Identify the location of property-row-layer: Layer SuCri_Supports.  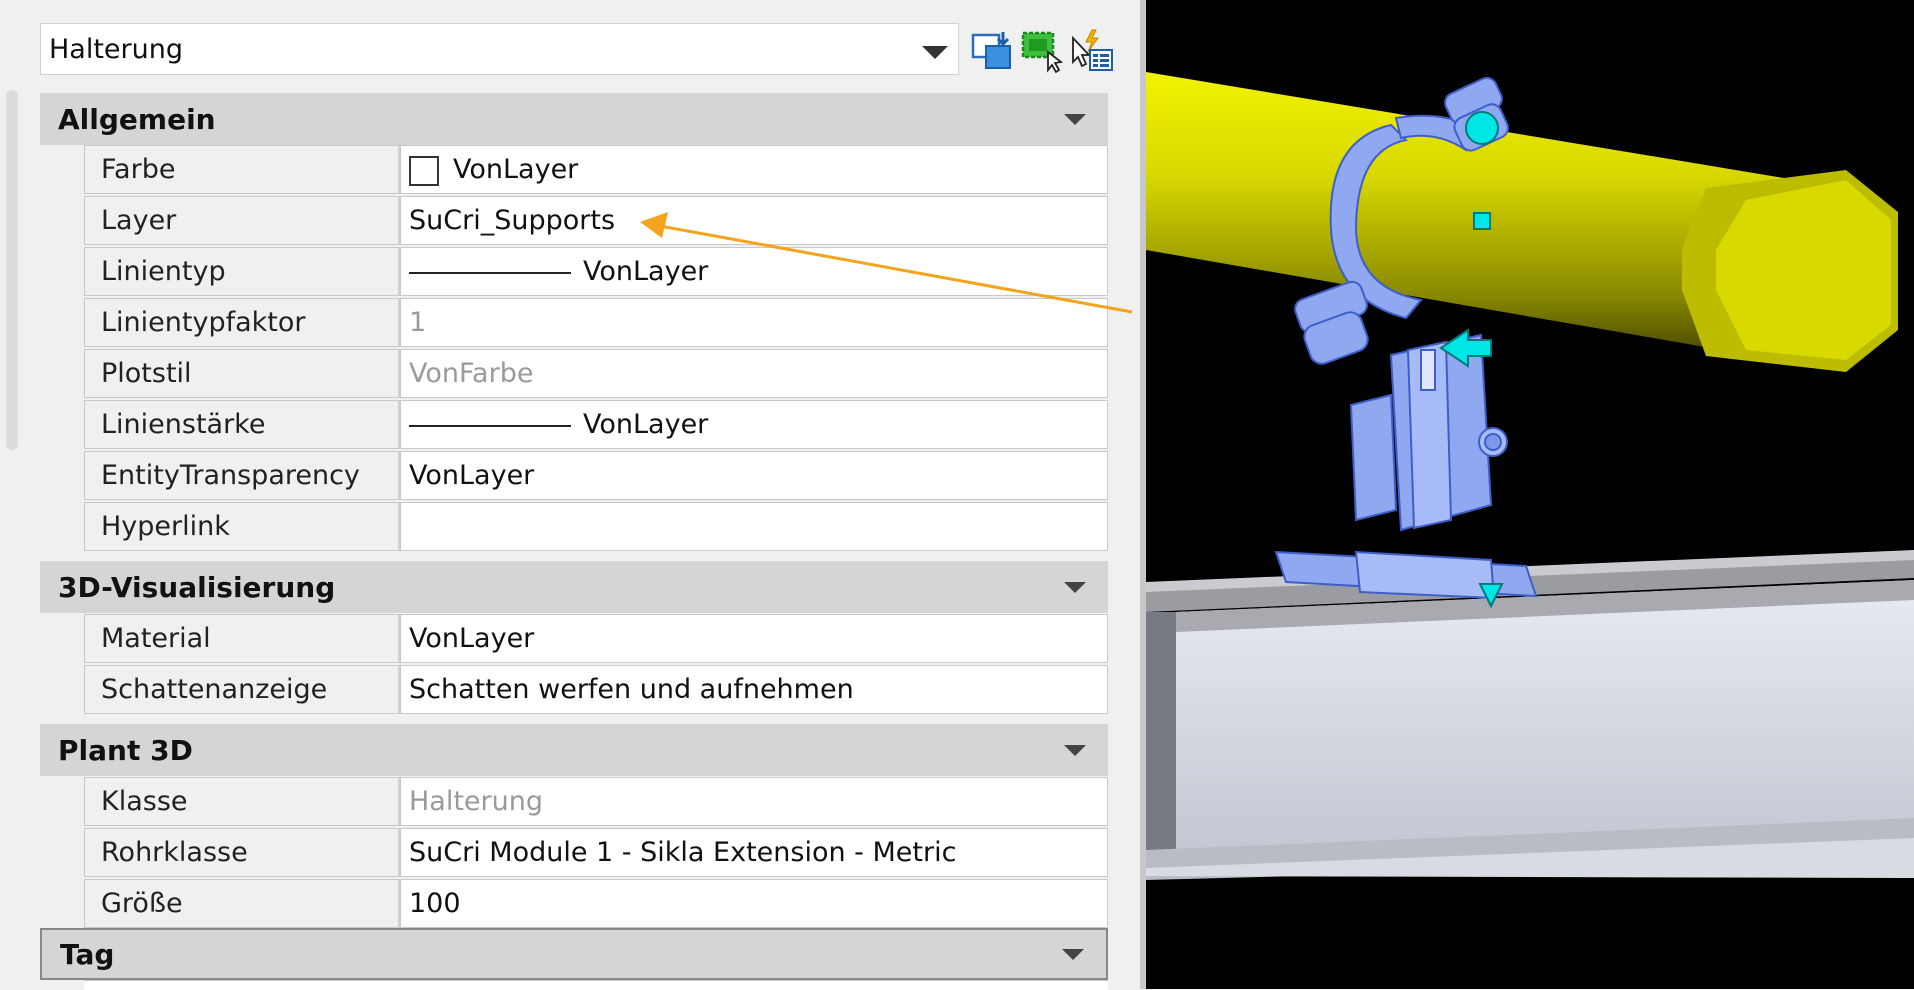
(596, 221).